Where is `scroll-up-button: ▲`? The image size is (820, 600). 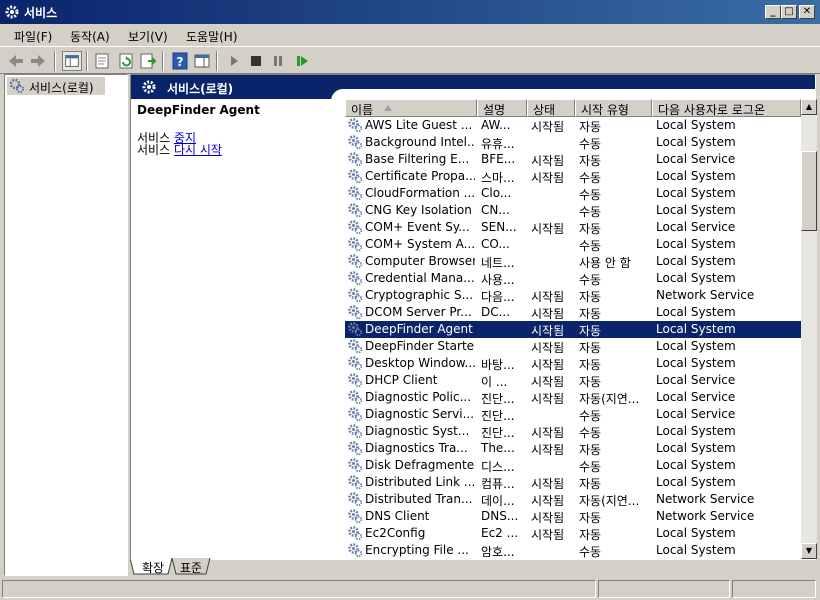
scroll-up-button: ▲ is located at coordinates (809, 107).